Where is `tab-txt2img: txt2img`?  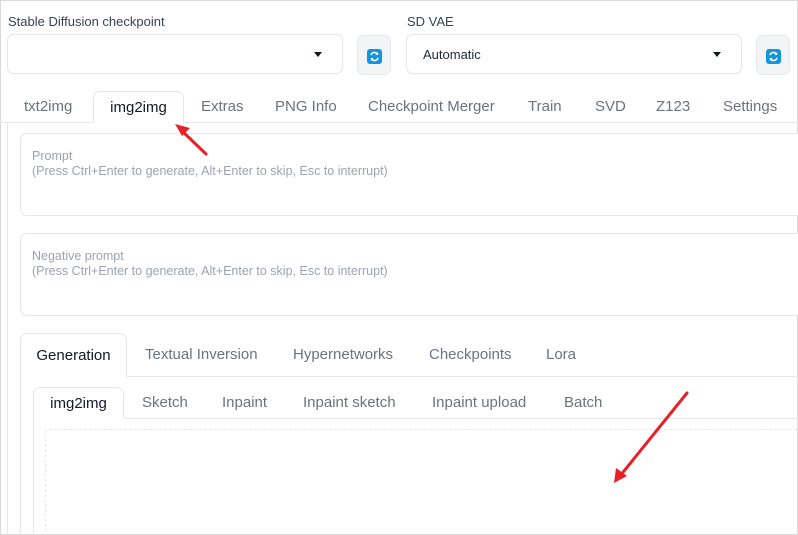
tab-txt2img: txt2img is located at coordinates (48, 107).